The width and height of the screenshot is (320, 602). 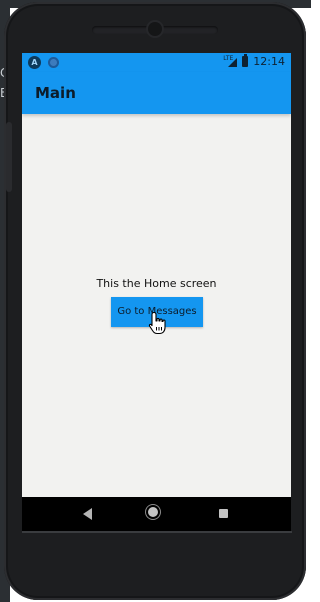 I want to click on home-icon, so click(x=153, y=512).